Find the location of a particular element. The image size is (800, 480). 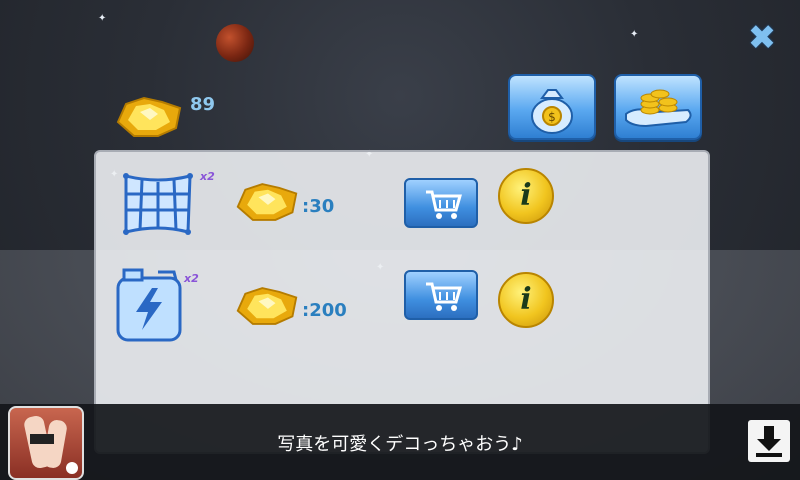

gold-count: 89 is located at coordinates (203, 104).